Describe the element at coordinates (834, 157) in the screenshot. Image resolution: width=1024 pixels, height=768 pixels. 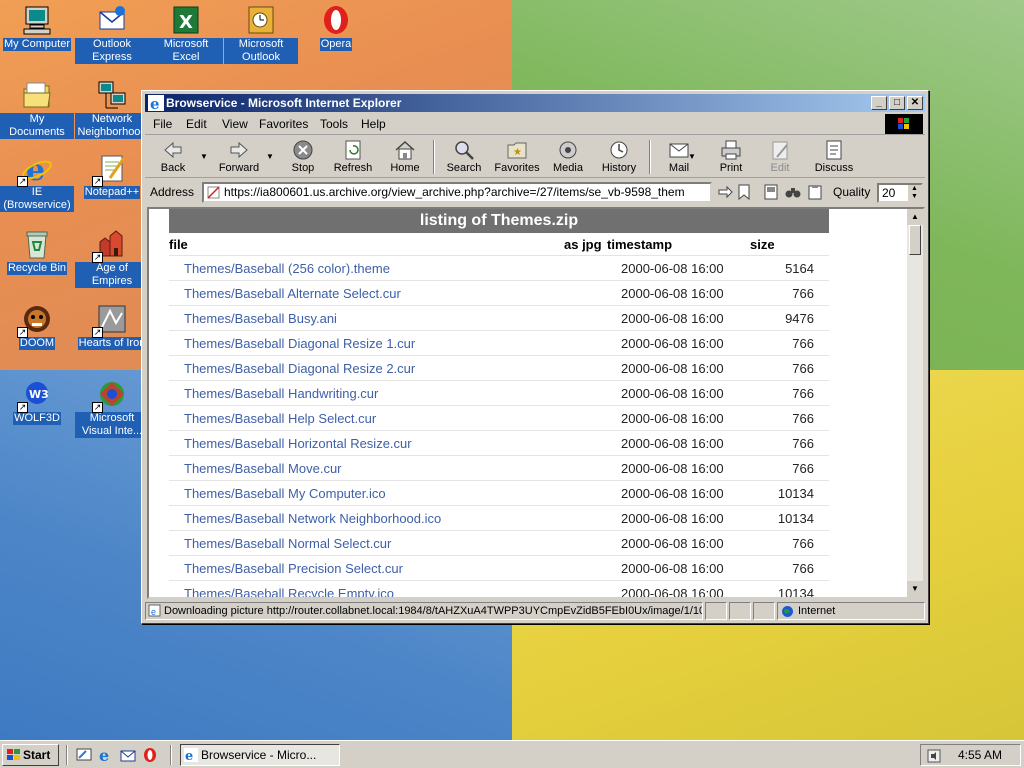
I see `discuss-button: Discuss` at that location.